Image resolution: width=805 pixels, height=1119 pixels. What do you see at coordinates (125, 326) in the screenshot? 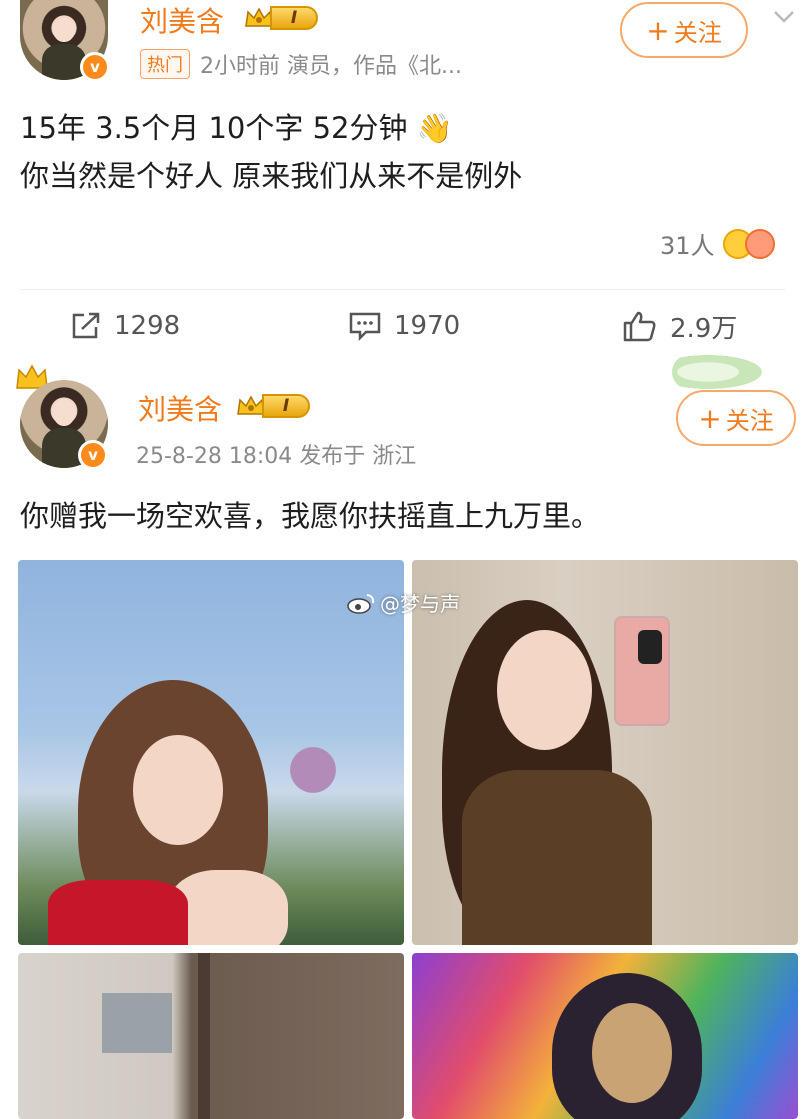
I see `share-button: 1298` at bounding box center [125, 326].